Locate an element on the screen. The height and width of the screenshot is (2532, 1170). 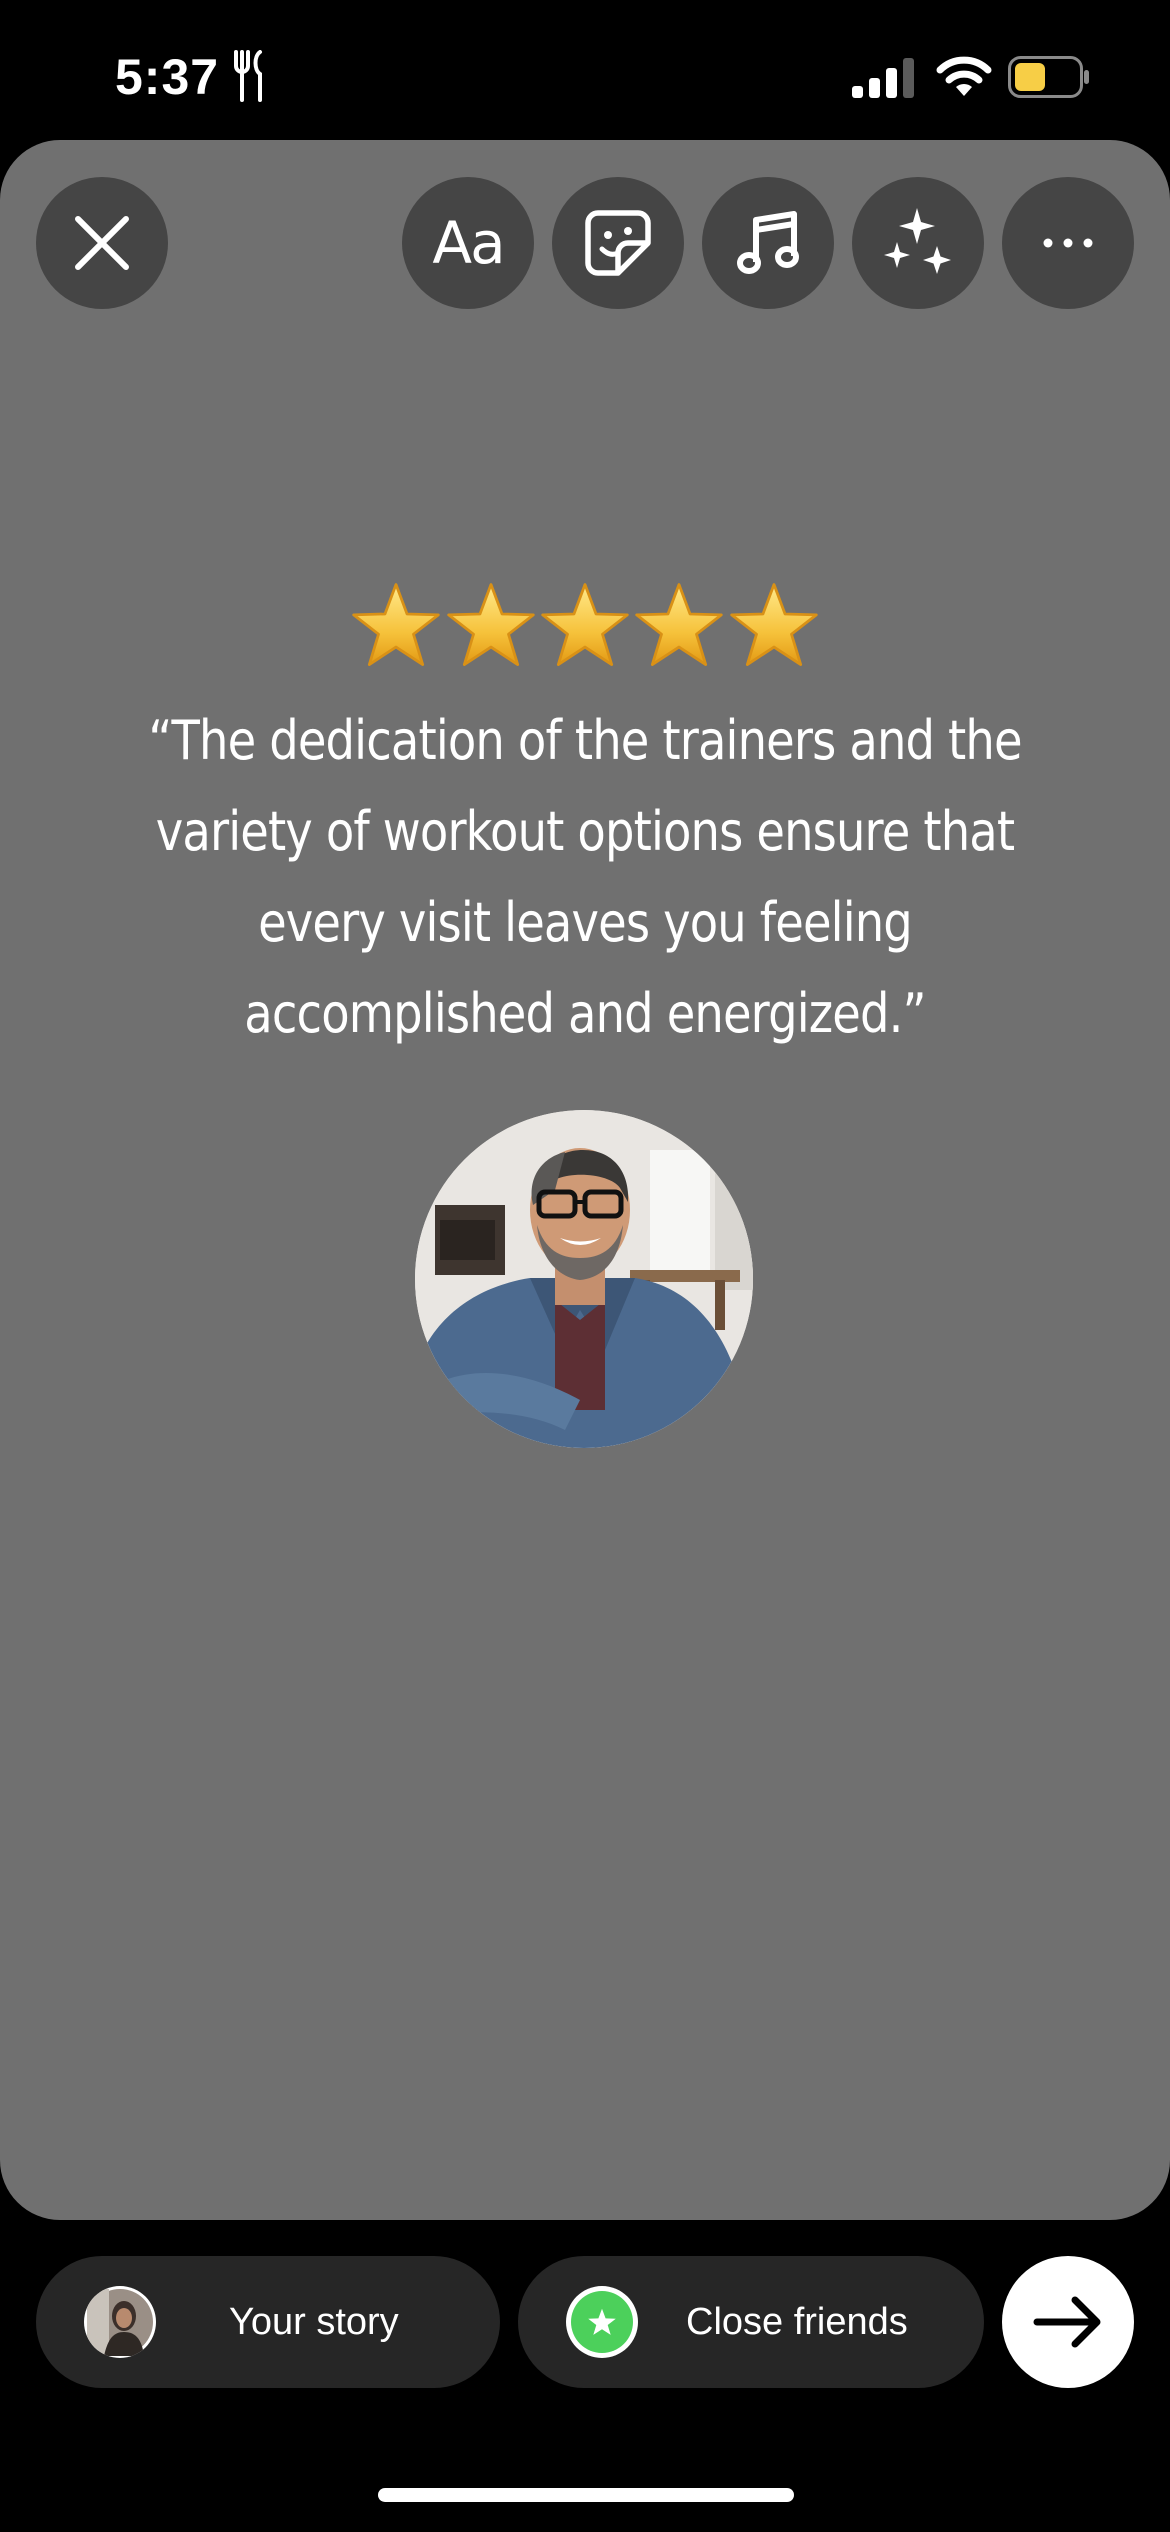
wifi-icon is located at coordinates (964, 76).